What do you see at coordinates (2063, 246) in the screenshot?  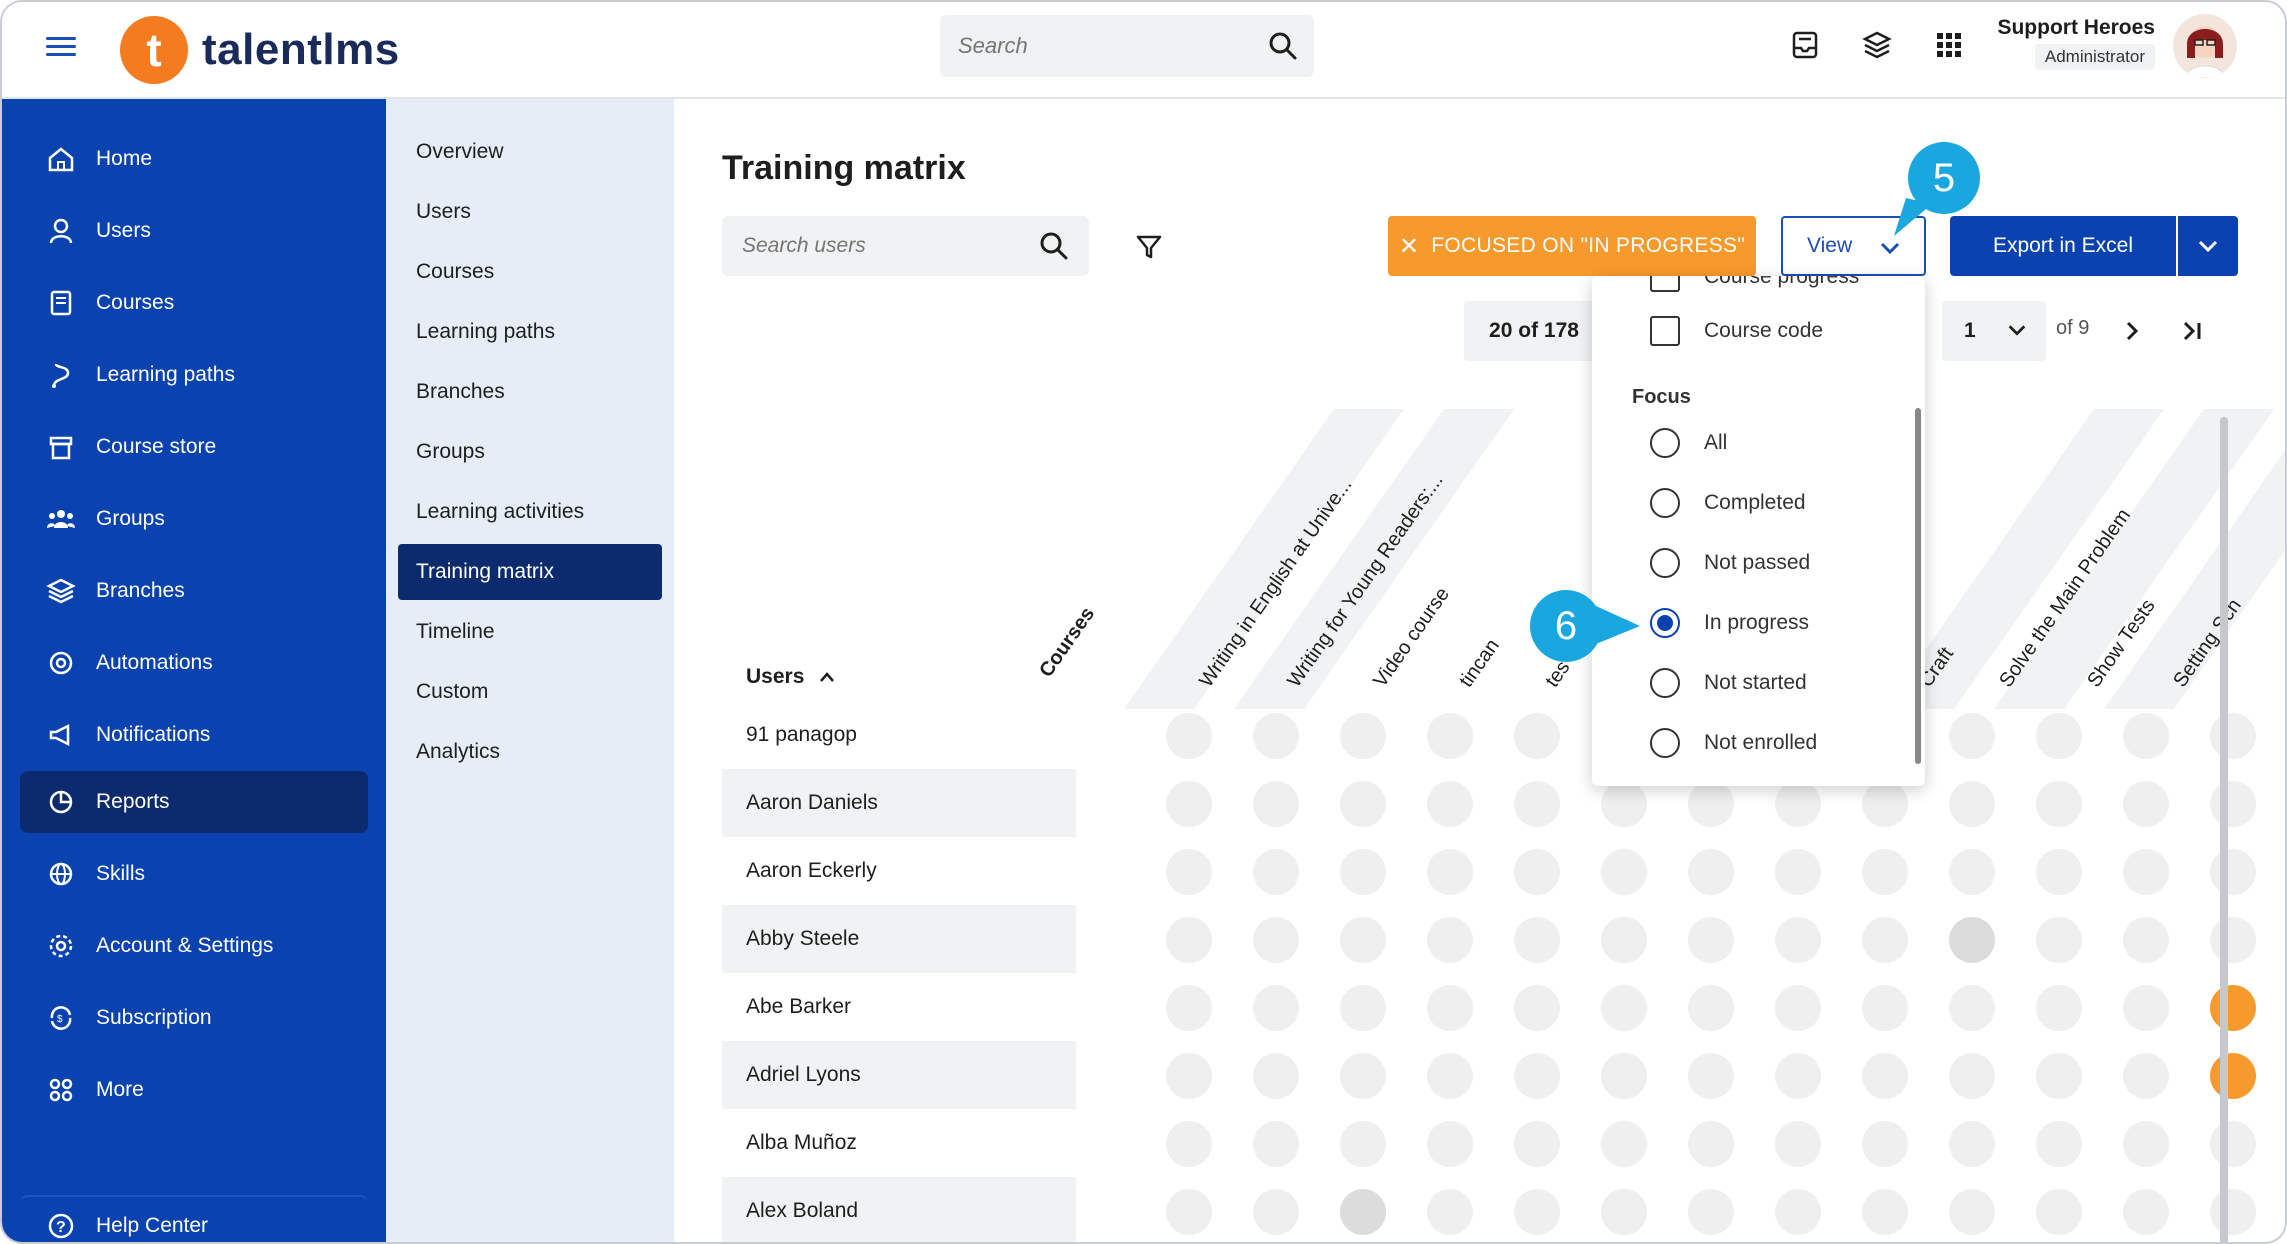 I see `export-excel-button: Export in Excel` at bounding box center [2063, 246].